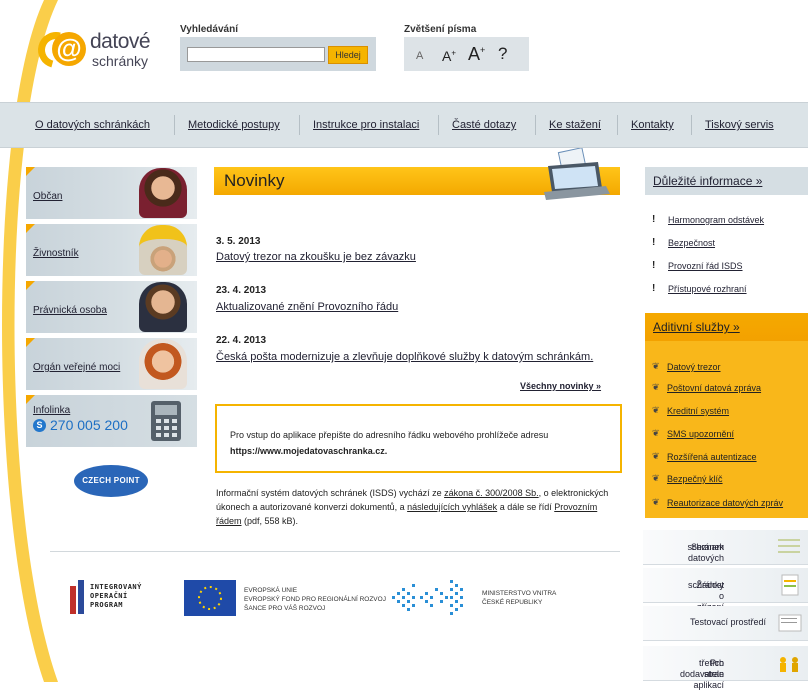 Image resolution: width=808 pixels, height=691 pixels. What do you see at coordinates (309, 451) in the screenshot?
I see `notice-url: https://www.mojedatovaschranka.cz.` at bounding box center [309, 451].